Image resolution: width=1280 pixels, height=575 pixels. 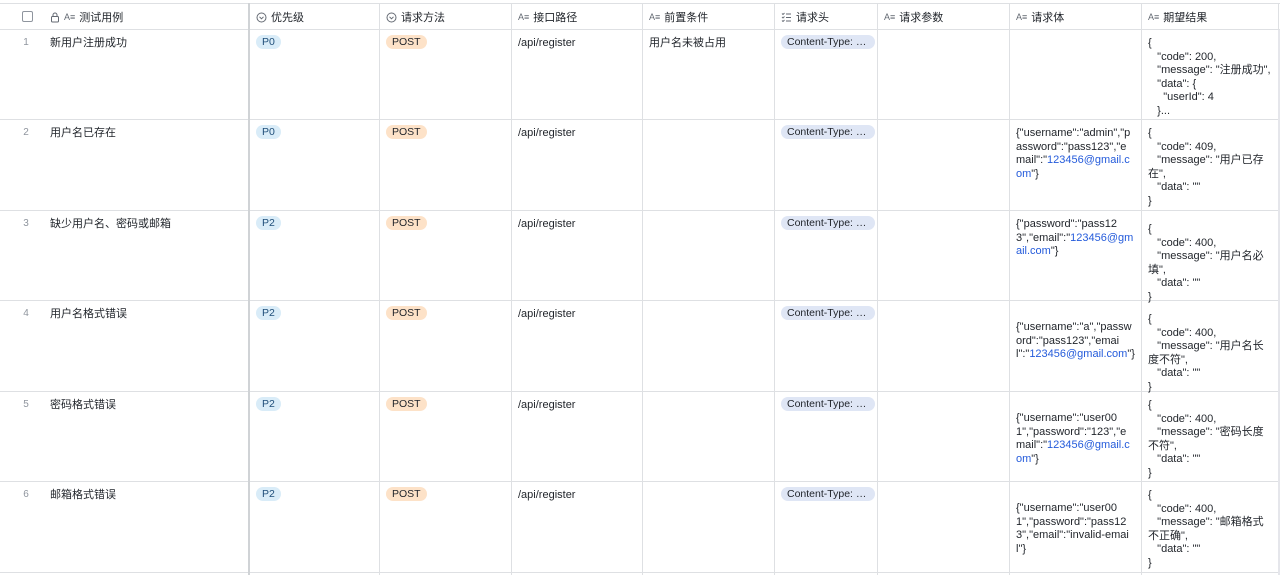 I want to click on column-header-headers: 请求头, so click(x=826, y=17).